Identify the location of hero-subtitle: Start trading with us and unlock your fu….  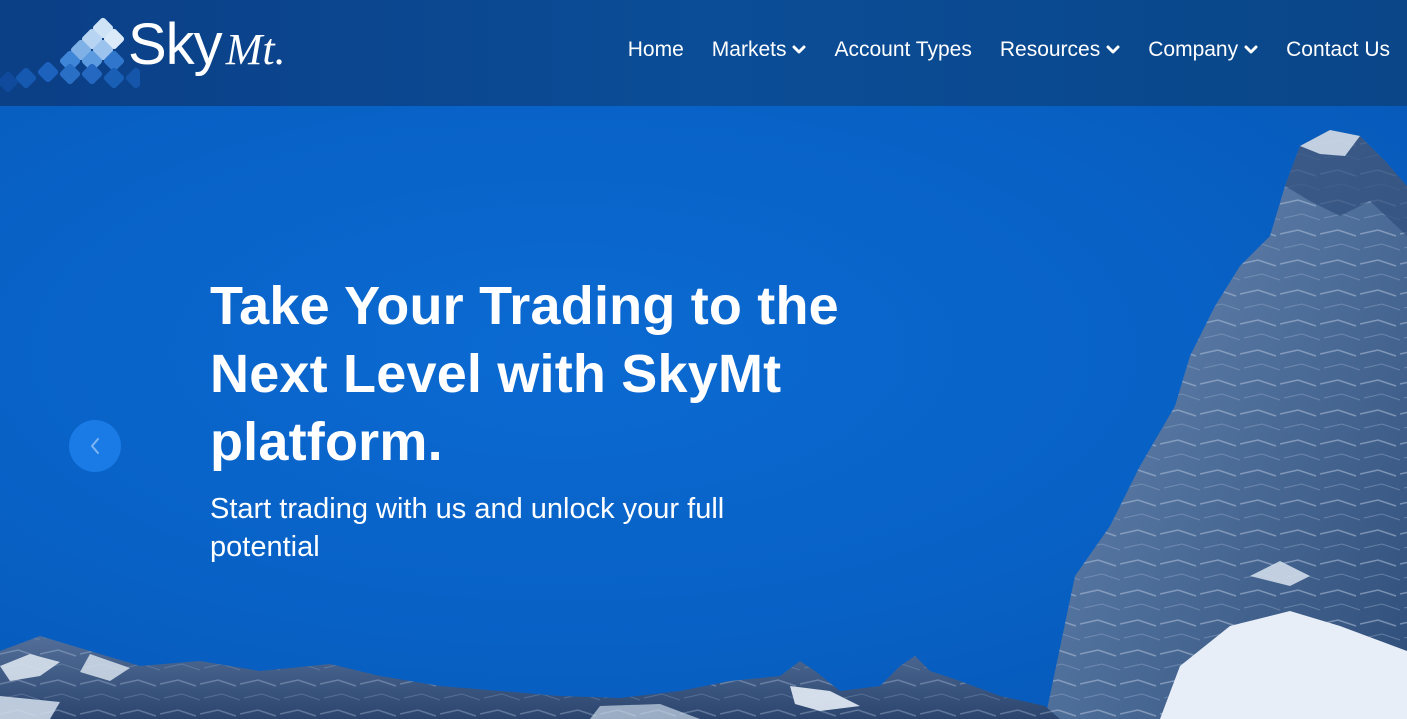
(467, 528).